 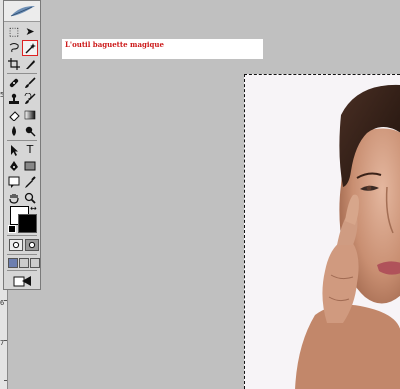 I want to click on move-icon: ➤, so click(x=30, y=32).